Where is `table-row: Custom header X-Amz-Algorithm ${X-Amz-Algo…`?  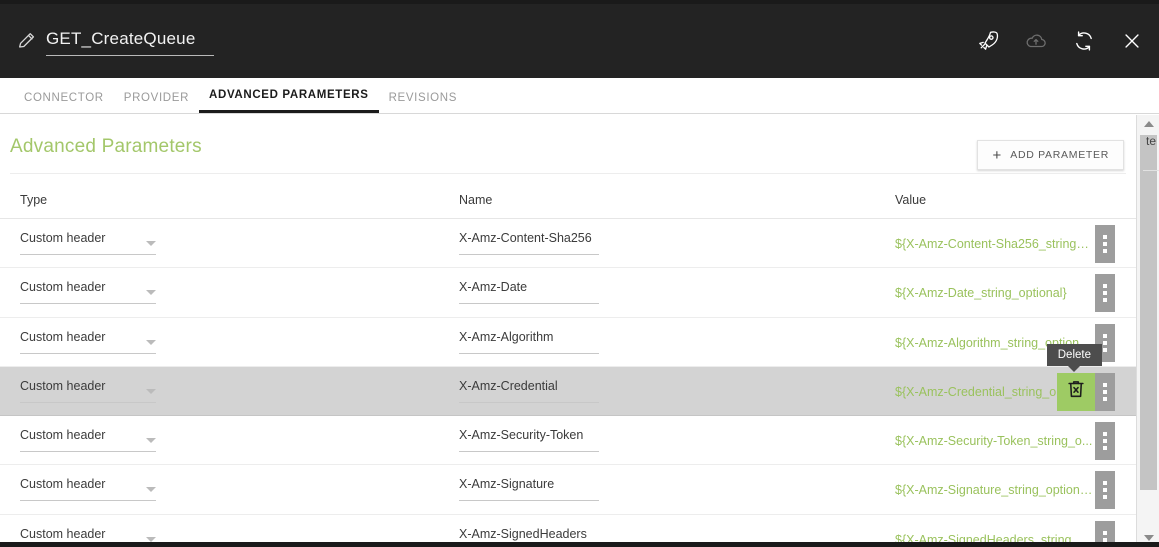
table-row: Custom header X-Amz-Algorithm ${X-Amz-Algo… is located at coordinates (568, 342).